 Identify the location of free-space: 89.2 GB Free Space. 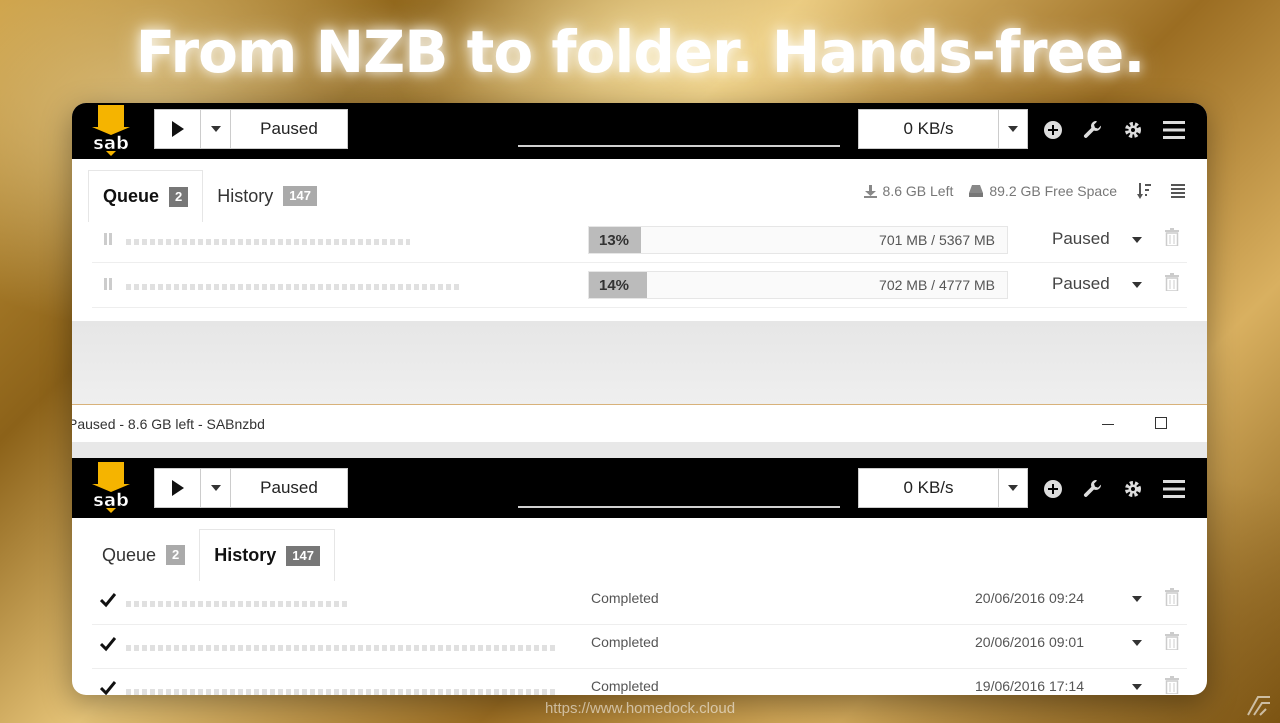
(1053, 191).